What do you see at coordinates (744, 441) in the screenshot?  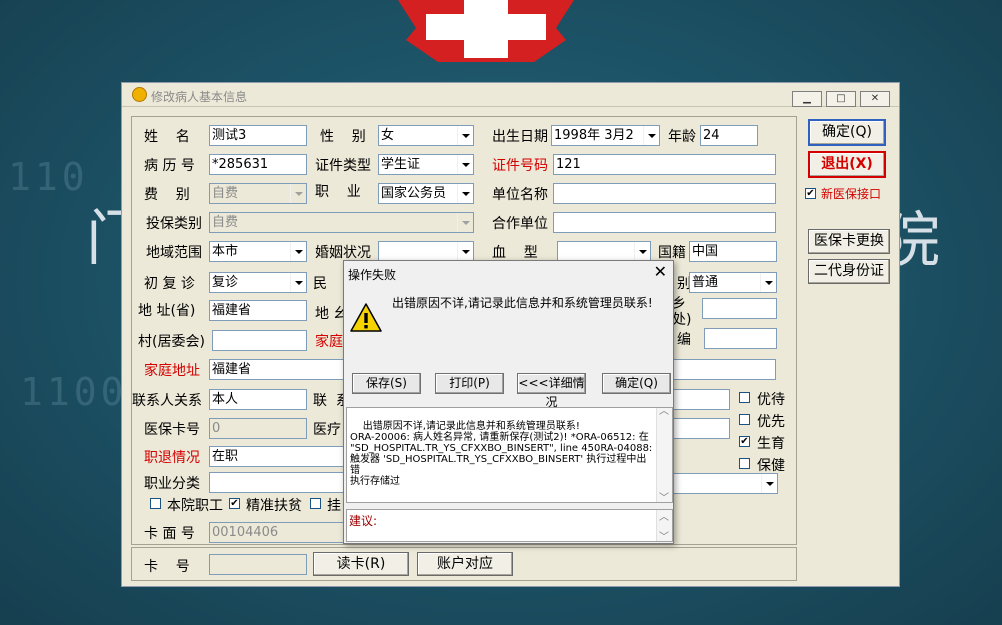 I see `birth-checkbox: ✔` at bounding box center [744, 441].